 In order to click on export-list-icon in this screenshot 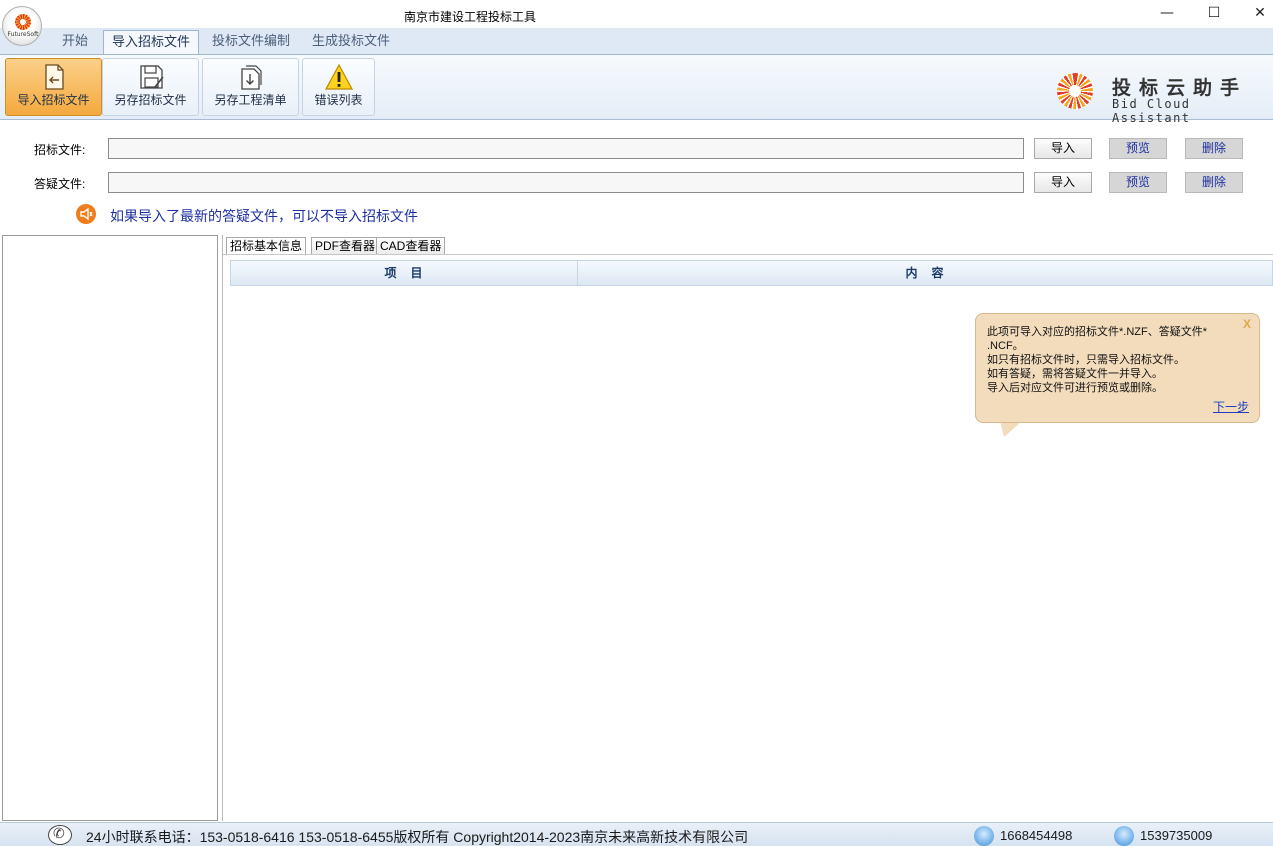, I will do `click(251, 77)`.